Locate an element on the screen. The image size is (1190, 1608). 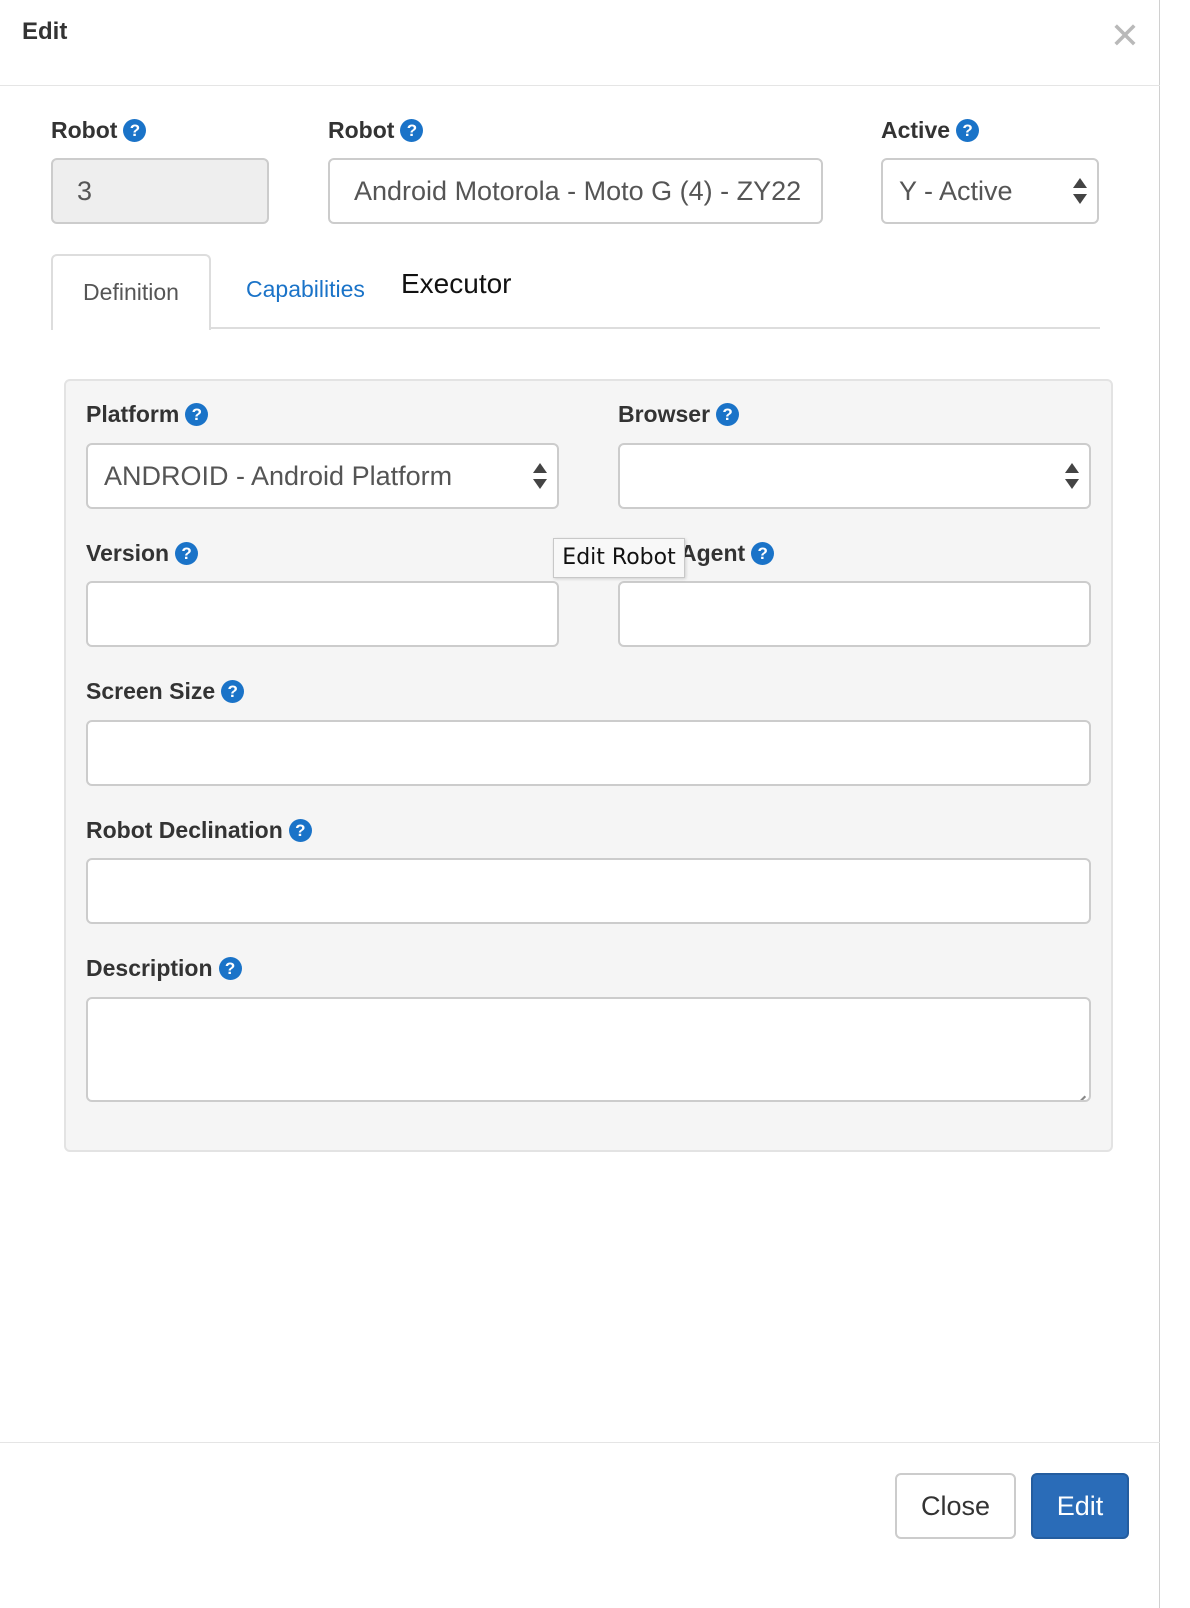
version-input is located at coordinates (322, 614).